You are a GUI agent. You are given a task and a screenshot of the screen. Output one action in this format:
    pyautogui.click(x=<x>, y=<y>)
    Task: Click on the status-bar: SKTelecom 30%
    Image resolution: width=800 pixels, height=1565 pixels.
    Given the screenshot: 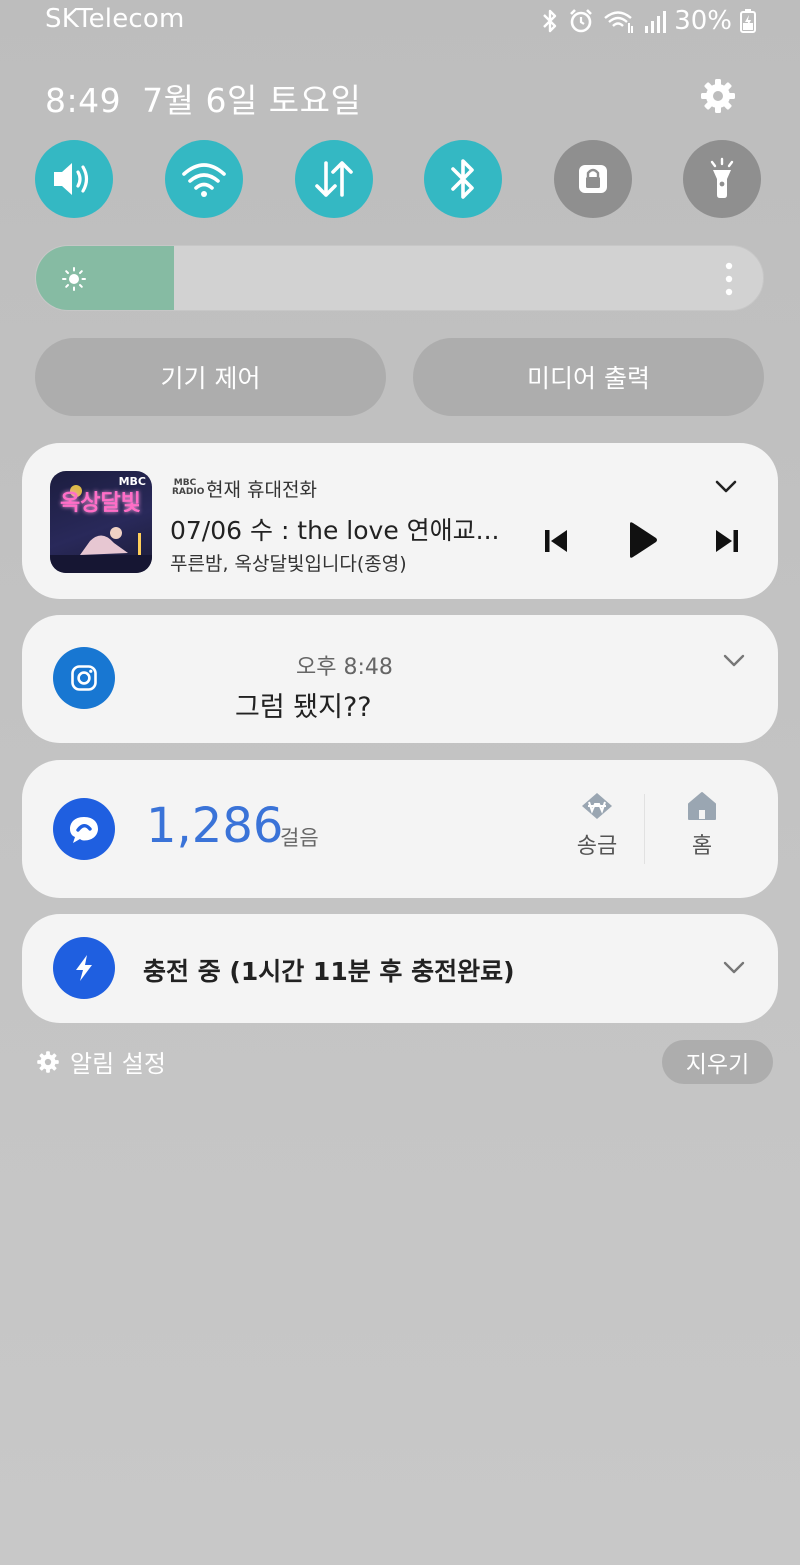 What is the action you would take?
    pyautogui.click(x=400, y=22)
    